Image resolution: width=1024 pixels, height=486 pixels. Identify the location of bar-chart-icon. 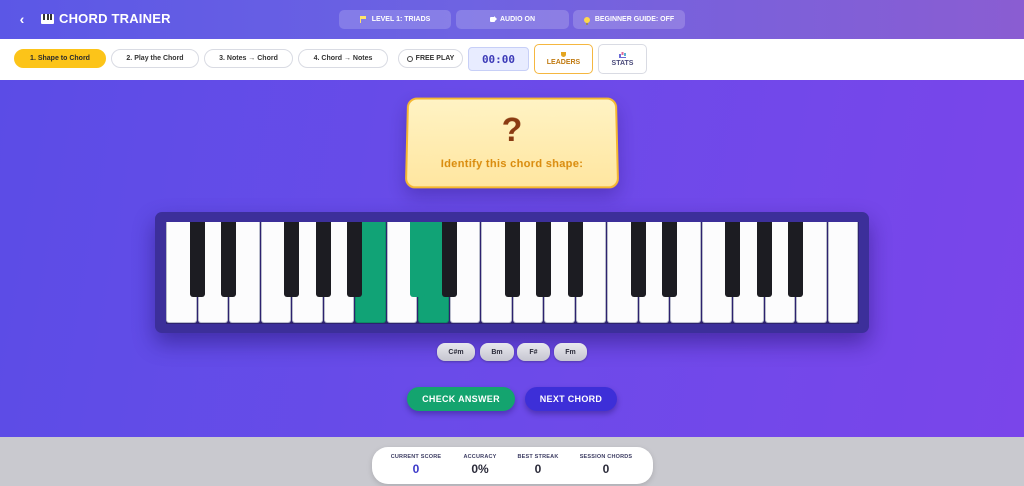
(622, 55).